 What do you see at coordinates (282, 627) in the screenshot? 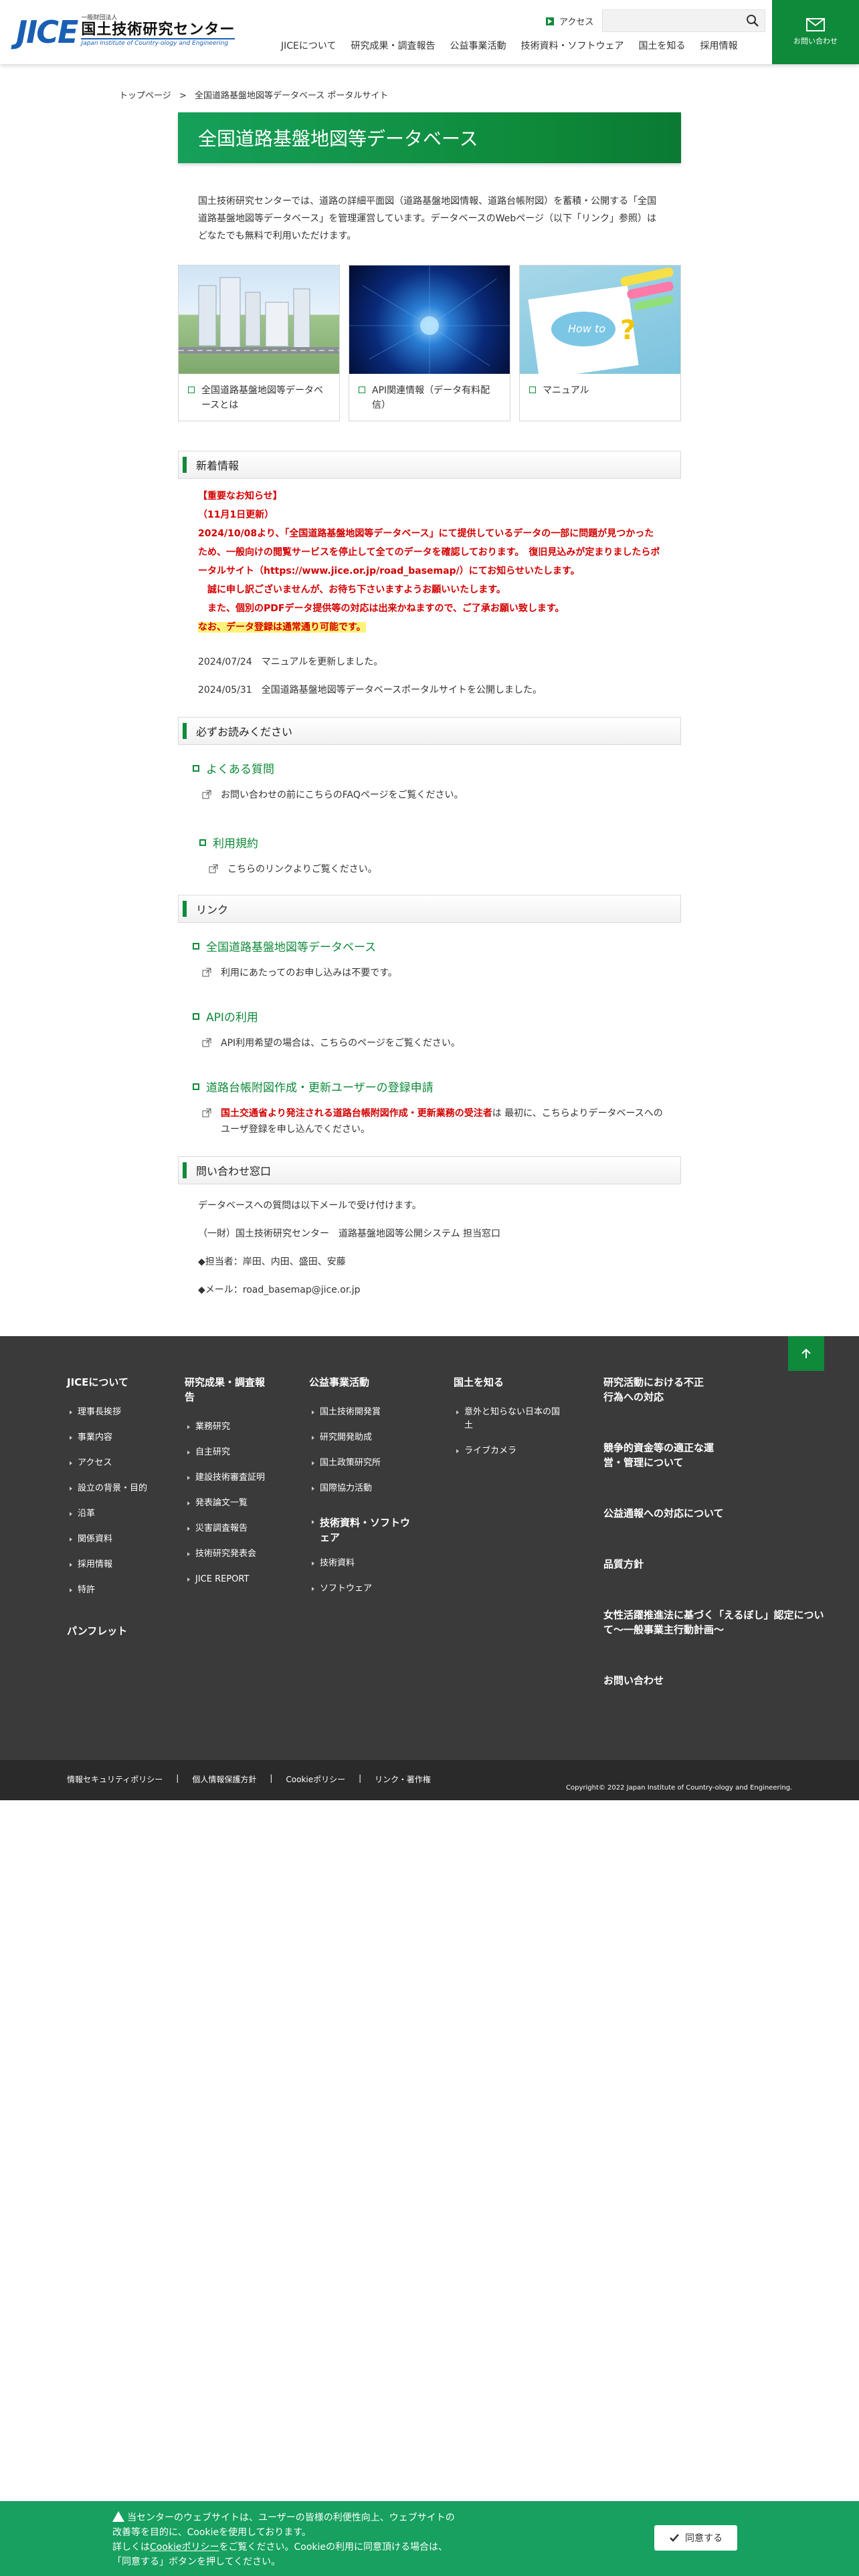
I see `notice-highlight: なお、データ登録は通常通り可能です。` at bounding box center [282, 627].